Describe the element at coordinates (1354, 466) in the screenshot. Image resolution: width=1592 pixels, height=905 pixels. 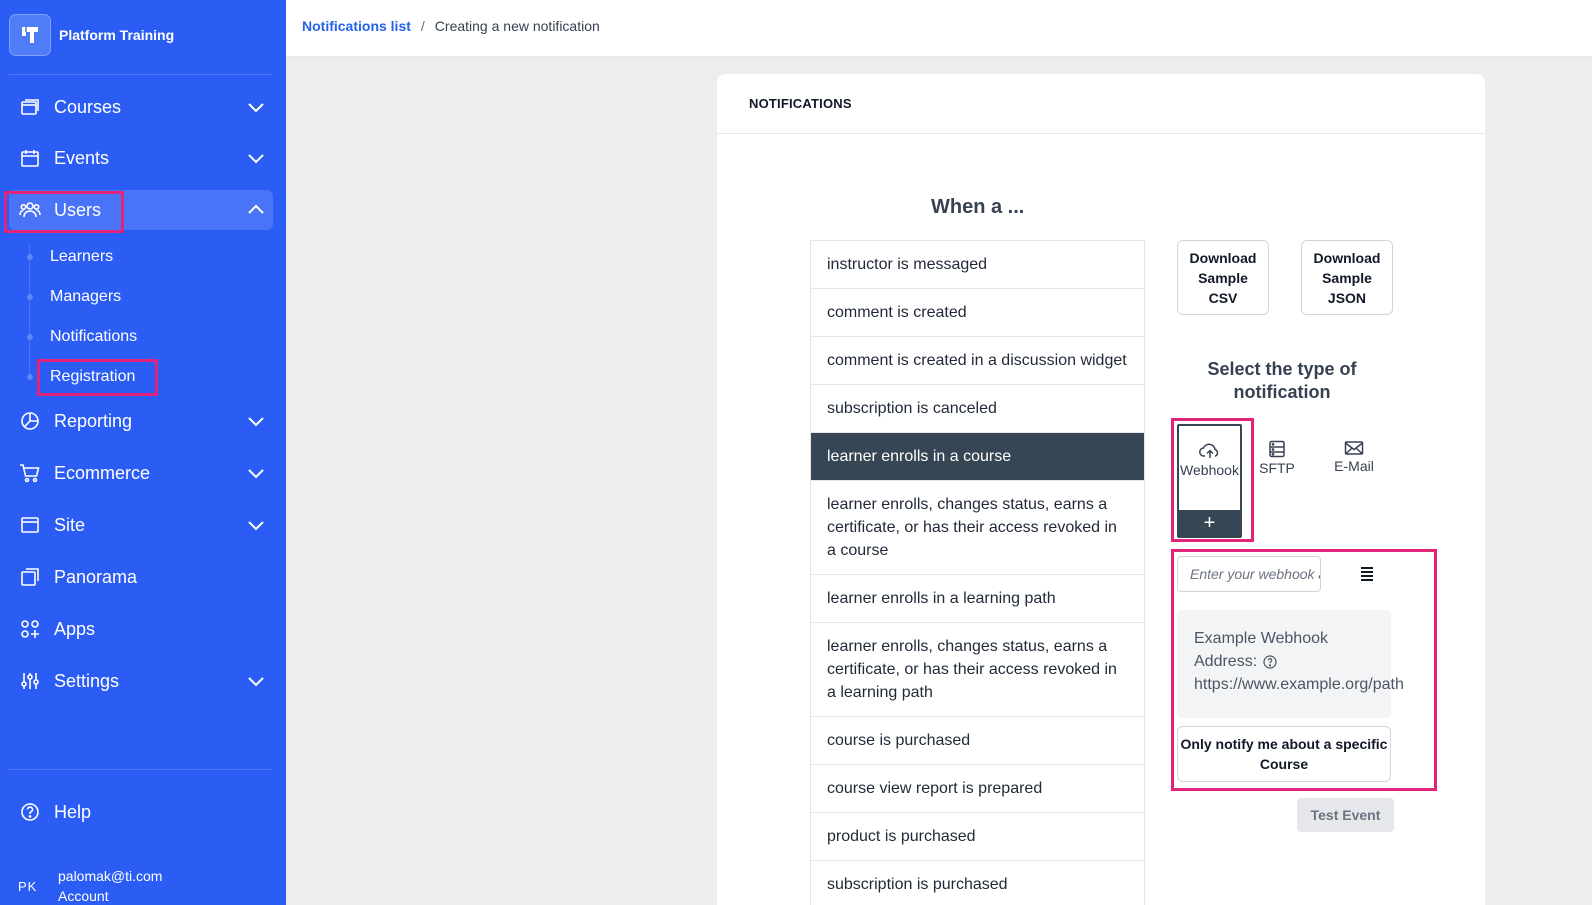
I see `email-label: E-Mail` at that location.